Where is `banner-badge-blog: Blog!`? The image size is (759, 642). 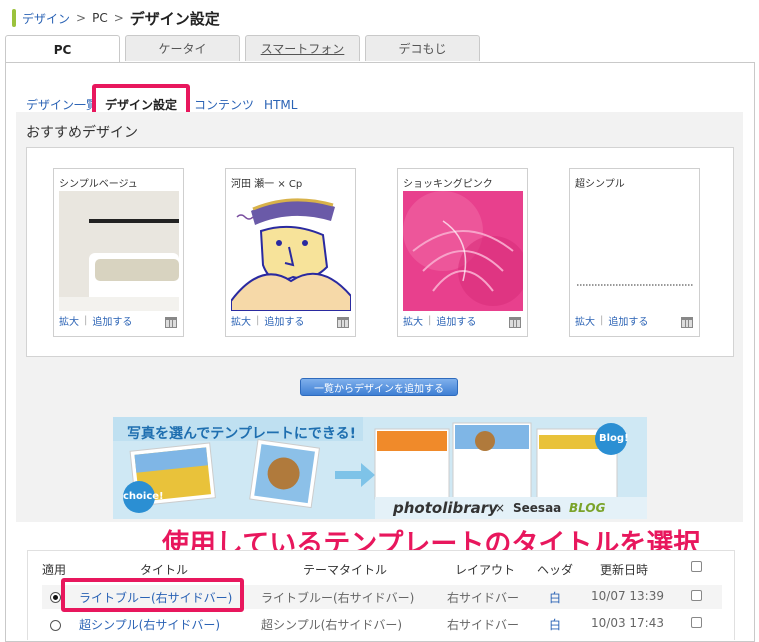
banner-badge-blog: Blog! is located at coordinates (614, 438).